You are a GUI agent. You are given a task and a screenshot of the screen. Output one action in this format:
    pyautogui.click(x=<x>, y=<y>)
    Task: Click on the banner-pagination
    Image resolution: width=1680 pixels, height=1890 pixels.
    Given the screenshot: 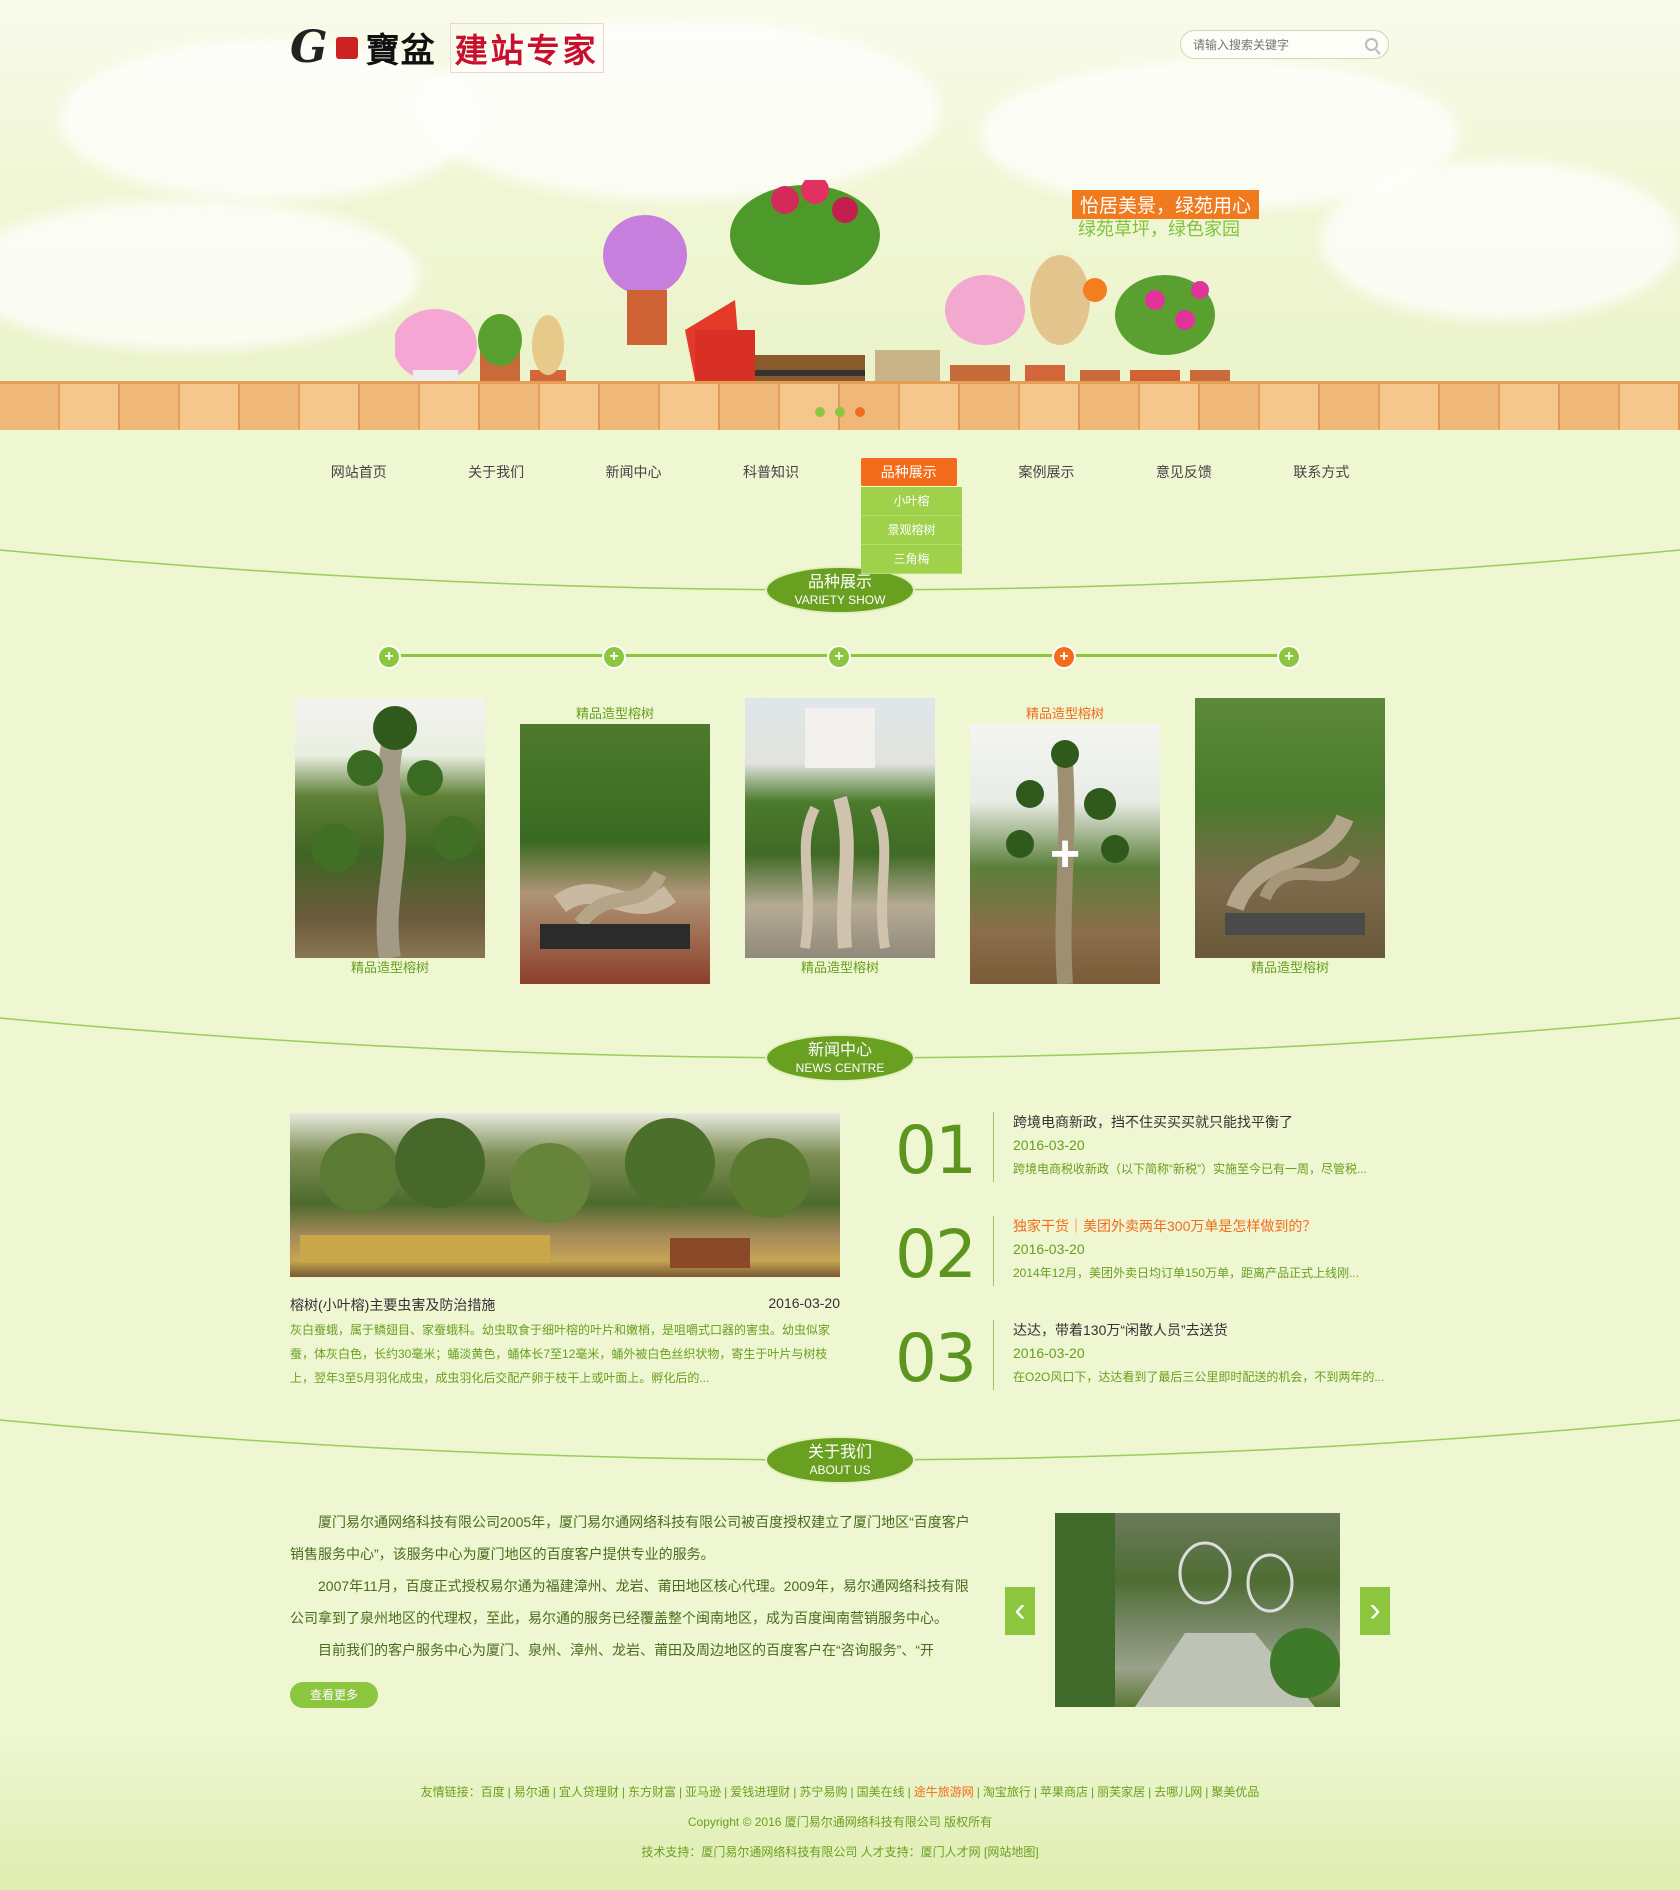 What is the action you would take?
    pyautogui.click(x=840, y=412)
    